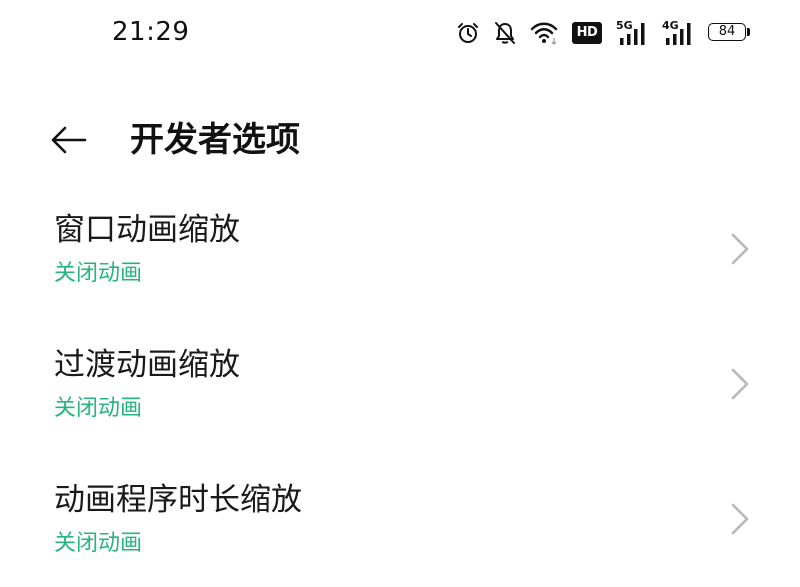 The width and height of the screenshot is (800, 587). I want to click on arrow-left-icon, so click(69, 140).